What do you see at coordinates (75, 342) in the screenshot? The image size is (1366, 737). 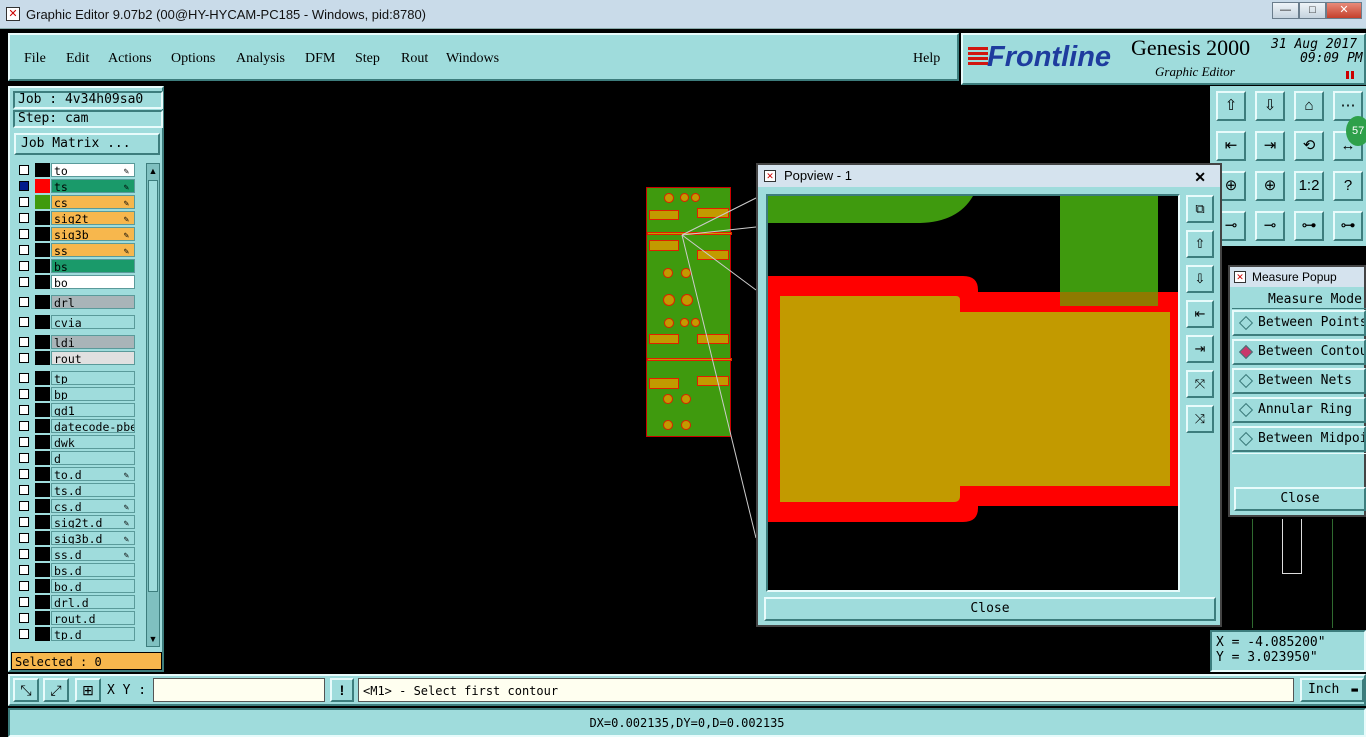 I see `layer-row-ldi: ldi` at bounding box center [75, 342].